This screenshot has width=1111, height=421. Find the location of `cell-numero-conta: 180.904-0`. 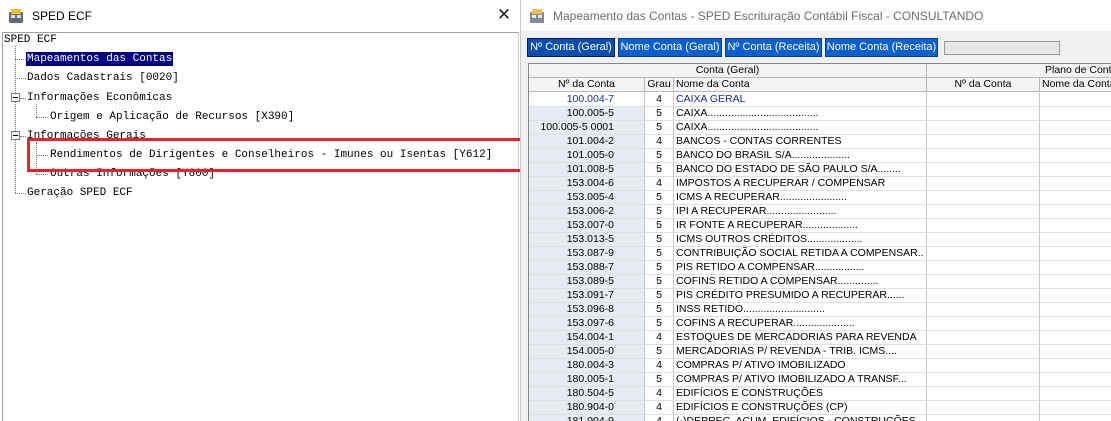

cell-numero-conta: 180.904-0 is located at coordinates (587, 408).